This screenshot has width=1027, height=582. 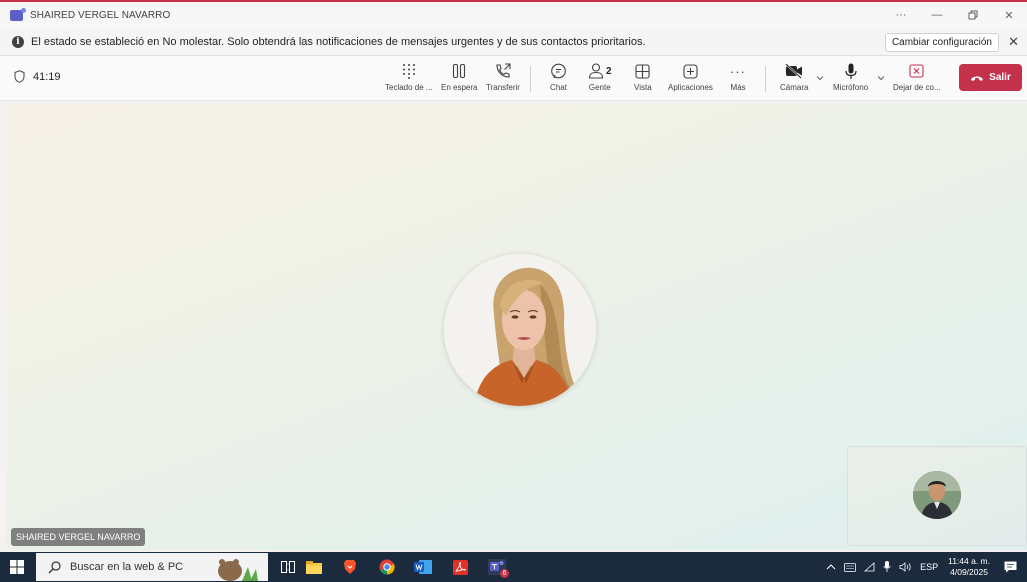 I want to click on meeting-timer: 41:19, so click(x=37, y=76).